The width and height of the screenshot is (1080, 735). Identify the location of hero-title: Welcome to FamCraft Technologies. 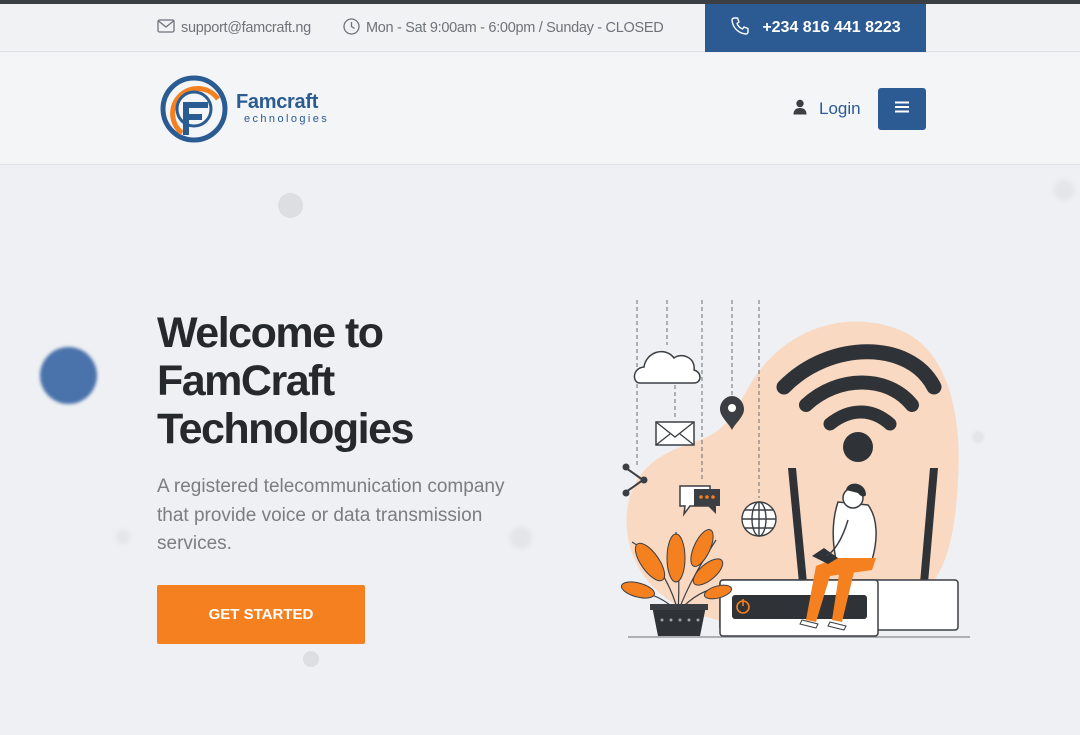
(337, 381).